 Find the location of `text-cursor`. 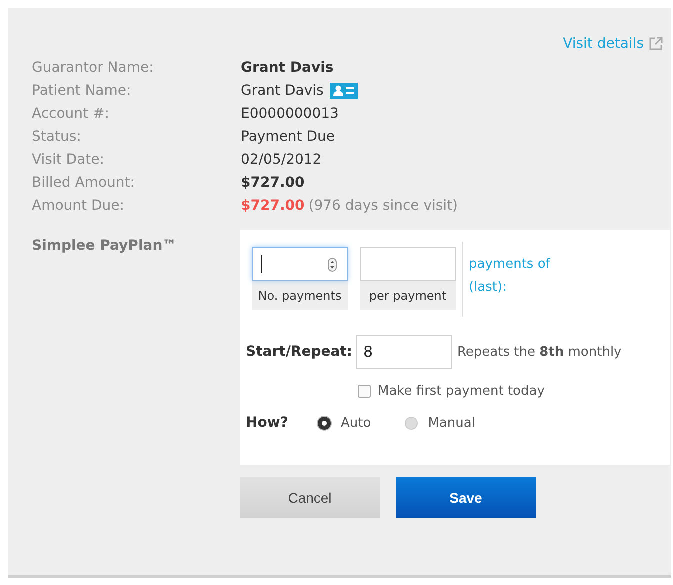

text-cursor is located at coordinates (261, 264).